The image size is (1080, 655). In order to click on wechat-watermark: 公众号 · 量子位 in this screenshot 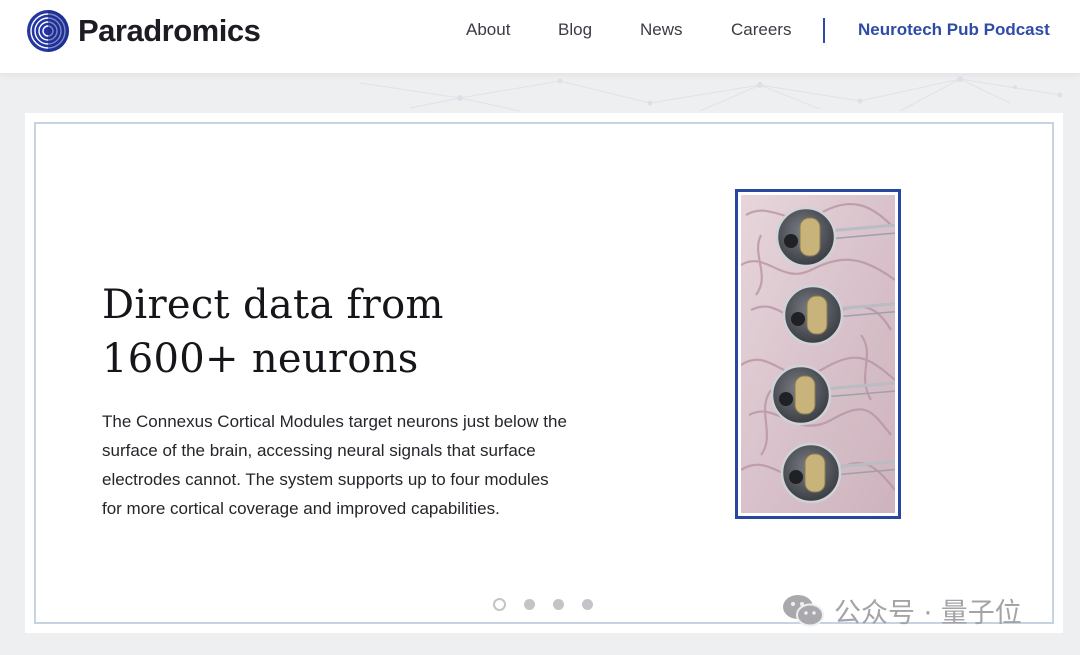, I will do `click(902, 610)`.